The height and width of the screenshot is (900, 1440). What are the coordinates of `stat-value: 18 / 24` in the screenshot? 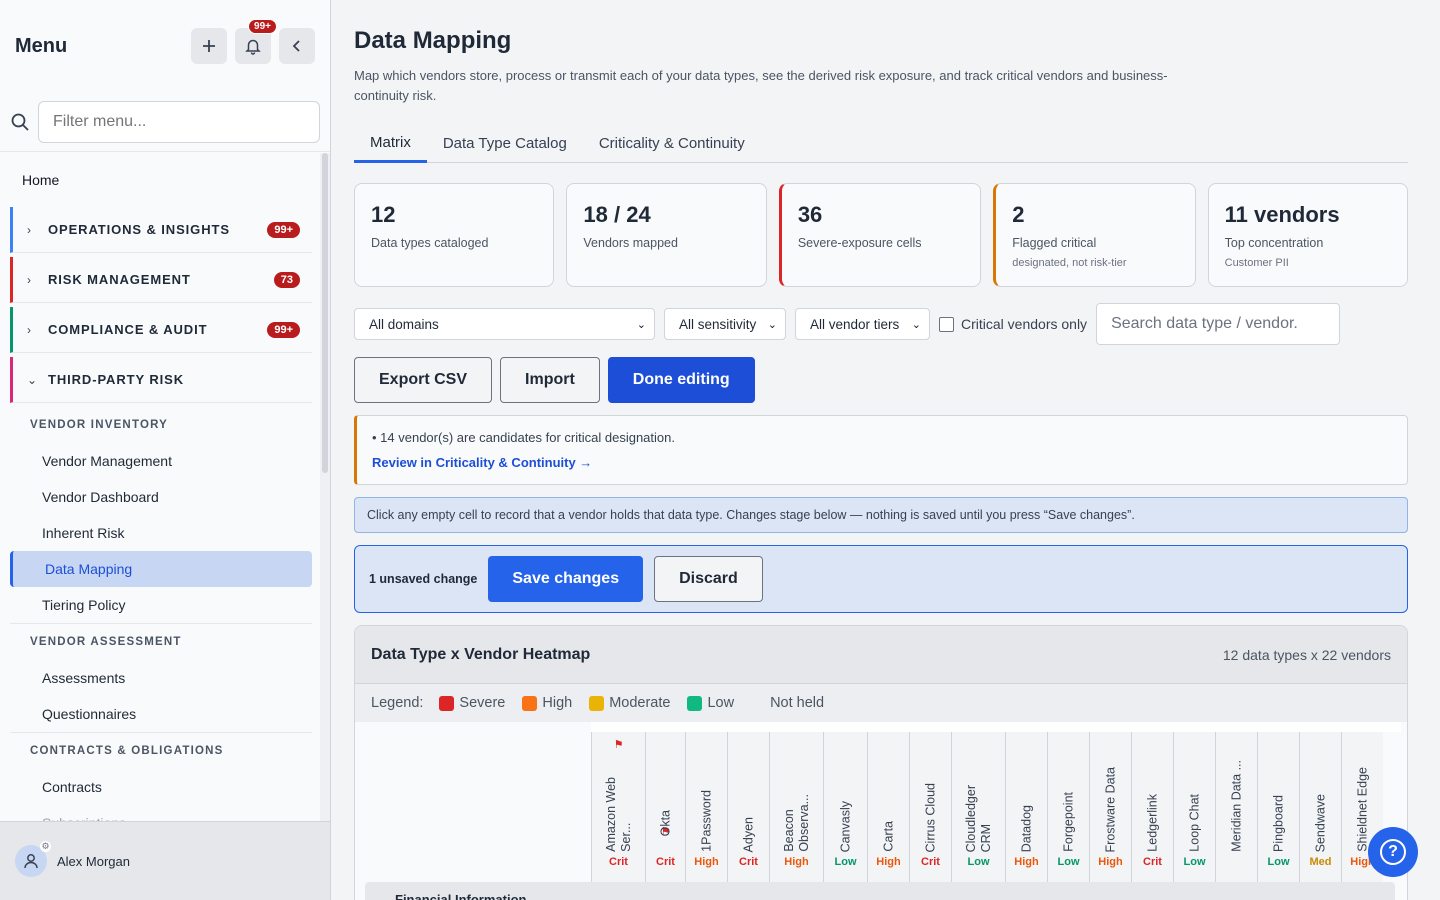 It's located at (617, 214).